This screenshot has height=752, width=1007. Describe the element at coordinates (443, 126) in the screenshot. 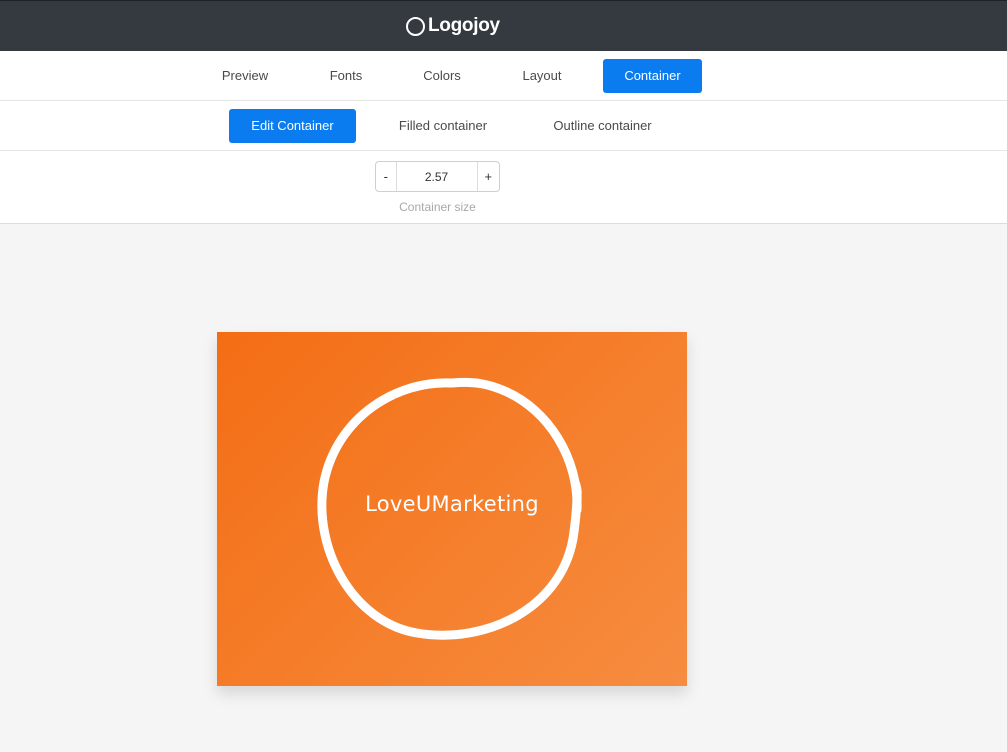

I see `tab-filled-container: Filled container` at that location.